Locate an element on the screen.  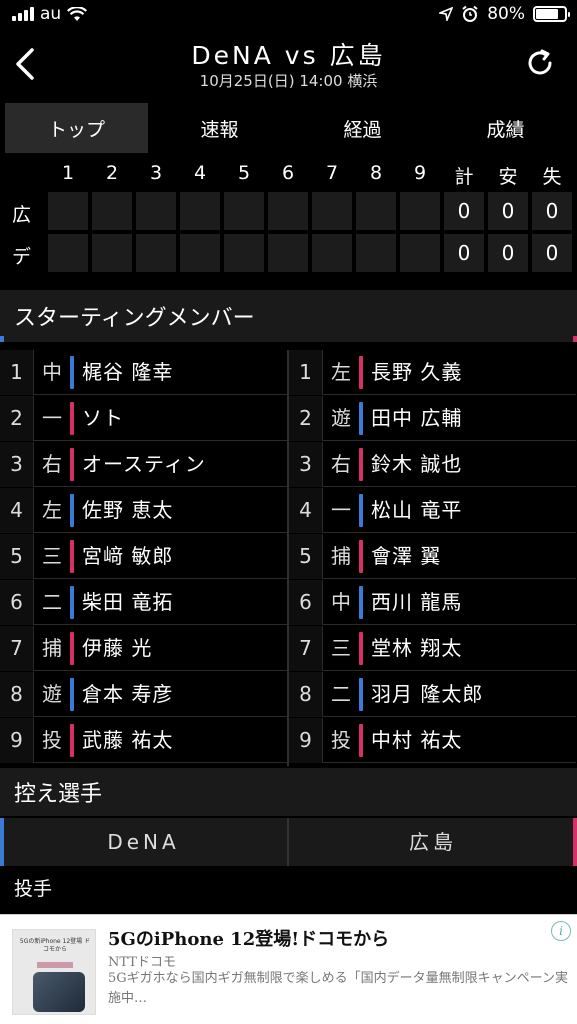
errors-total: 0 is located at coordinates (552, 253).